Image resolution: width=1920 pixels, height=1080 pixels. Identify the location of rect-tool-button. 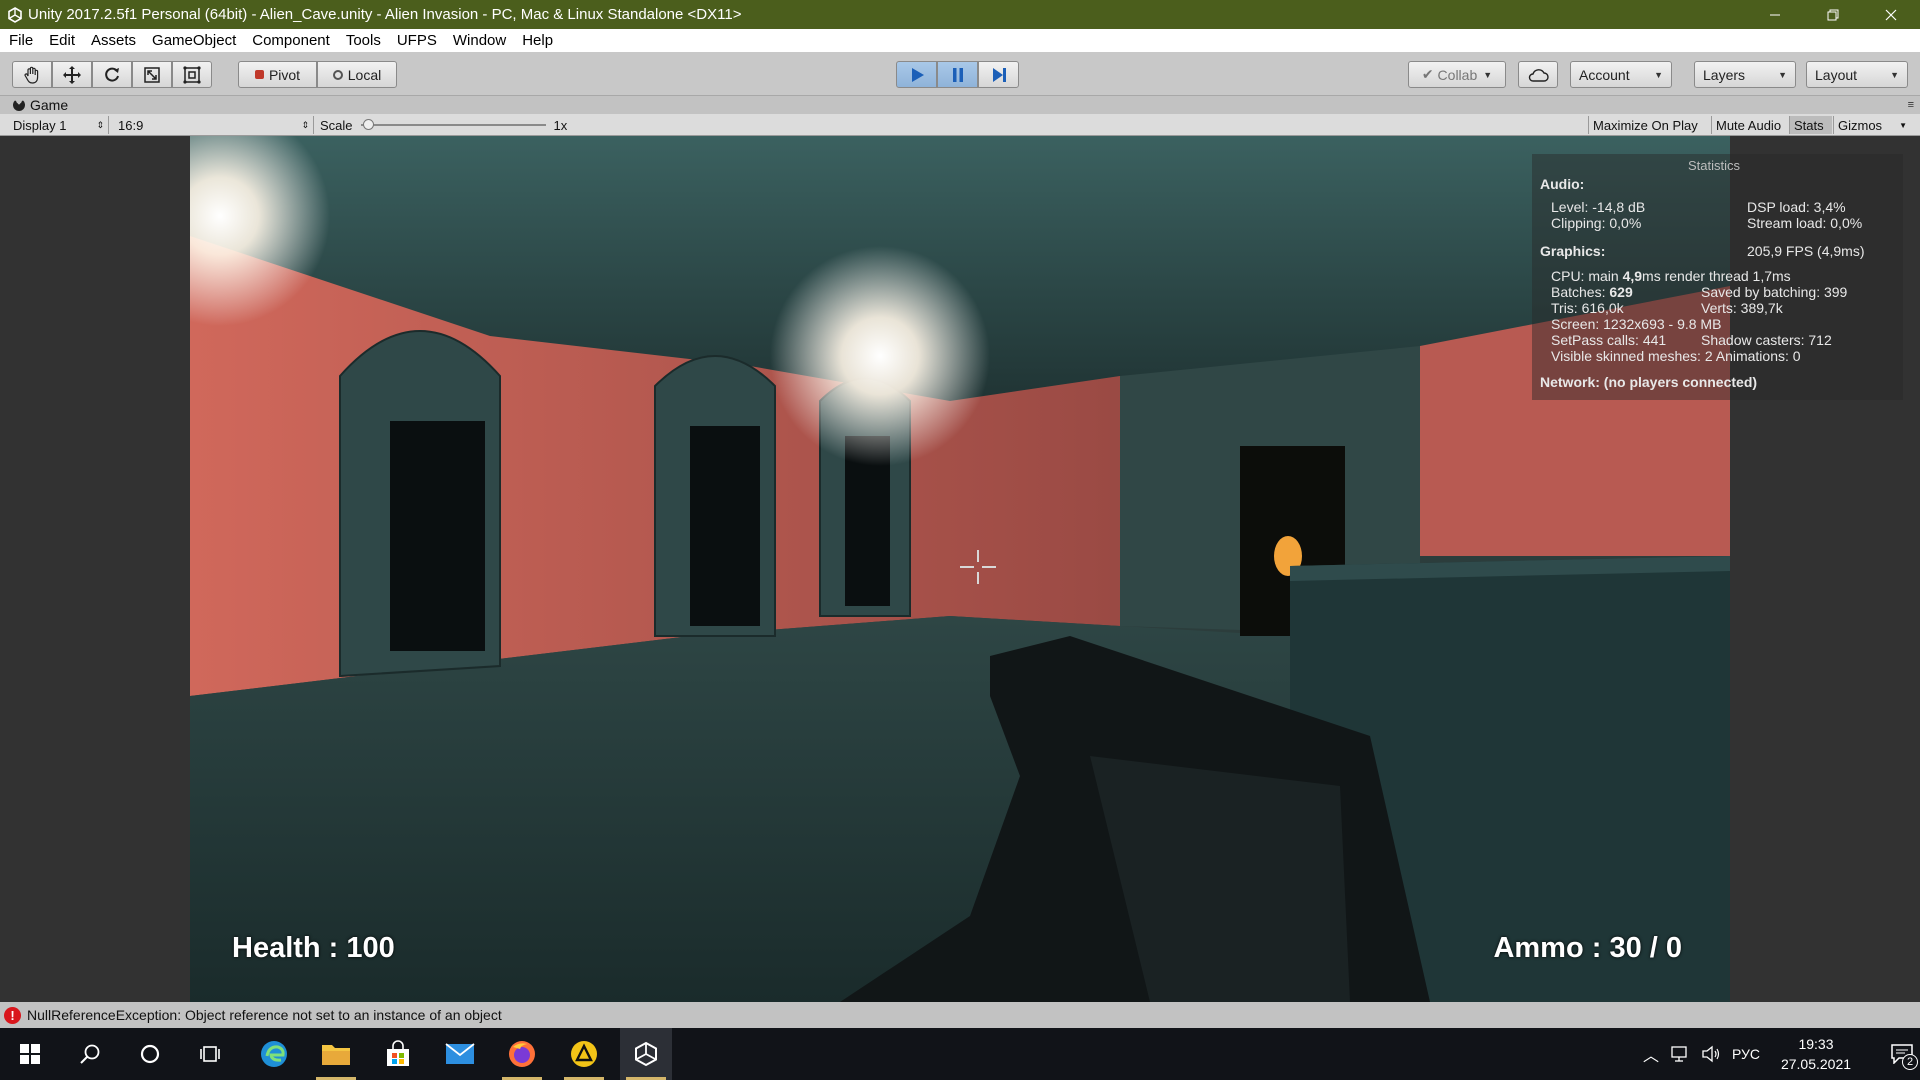
(192, 74).